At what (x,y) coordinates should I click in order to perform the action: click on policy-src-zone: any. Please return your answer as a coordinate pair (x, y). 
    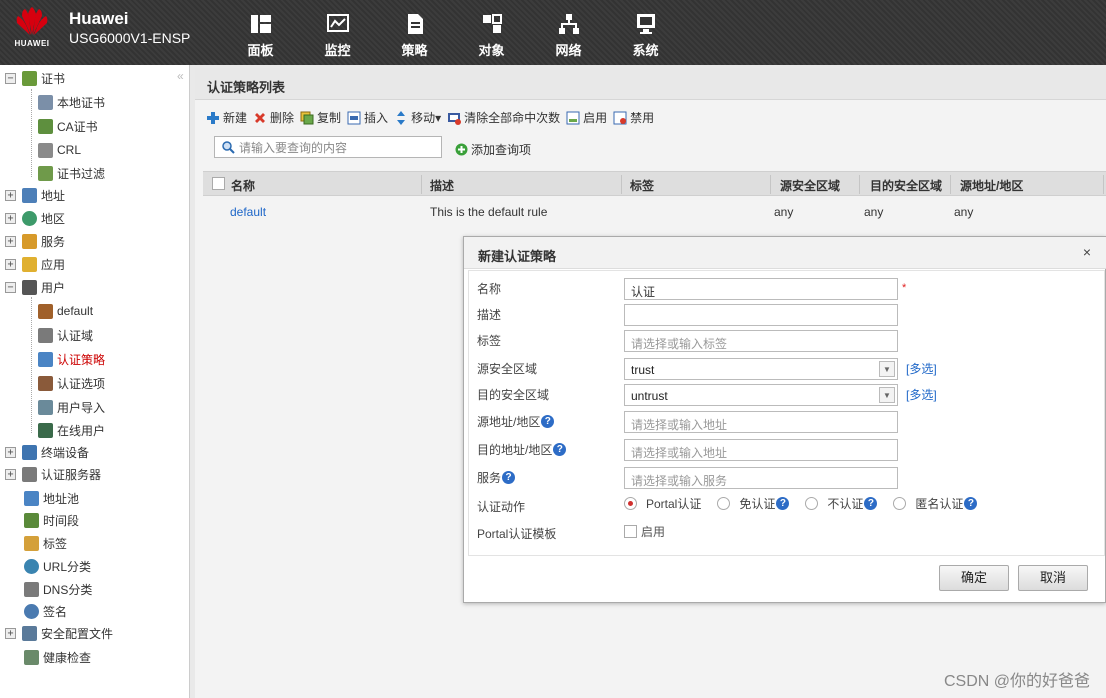
    Looking at the image, I should click on (784, 212).